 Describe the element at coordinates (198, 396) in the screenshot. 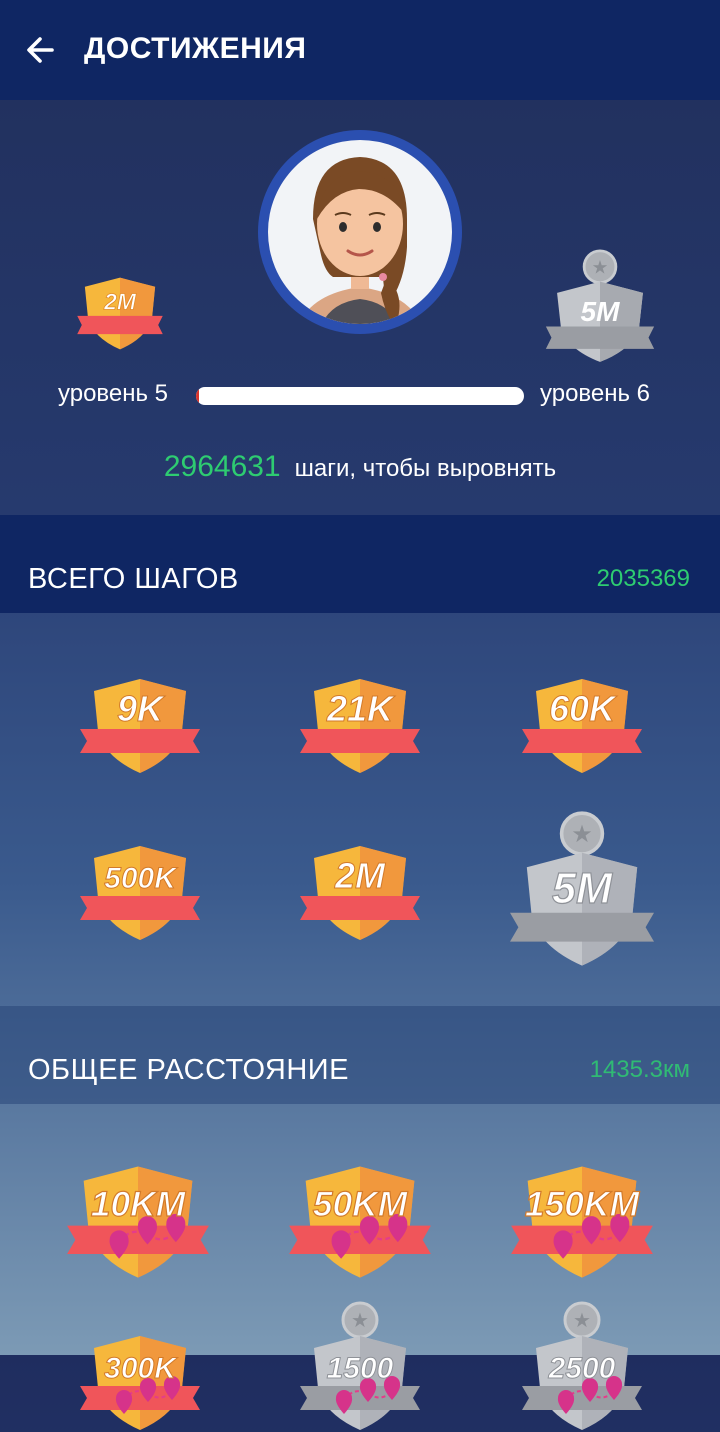

I see `level-progress-fill` at that location.